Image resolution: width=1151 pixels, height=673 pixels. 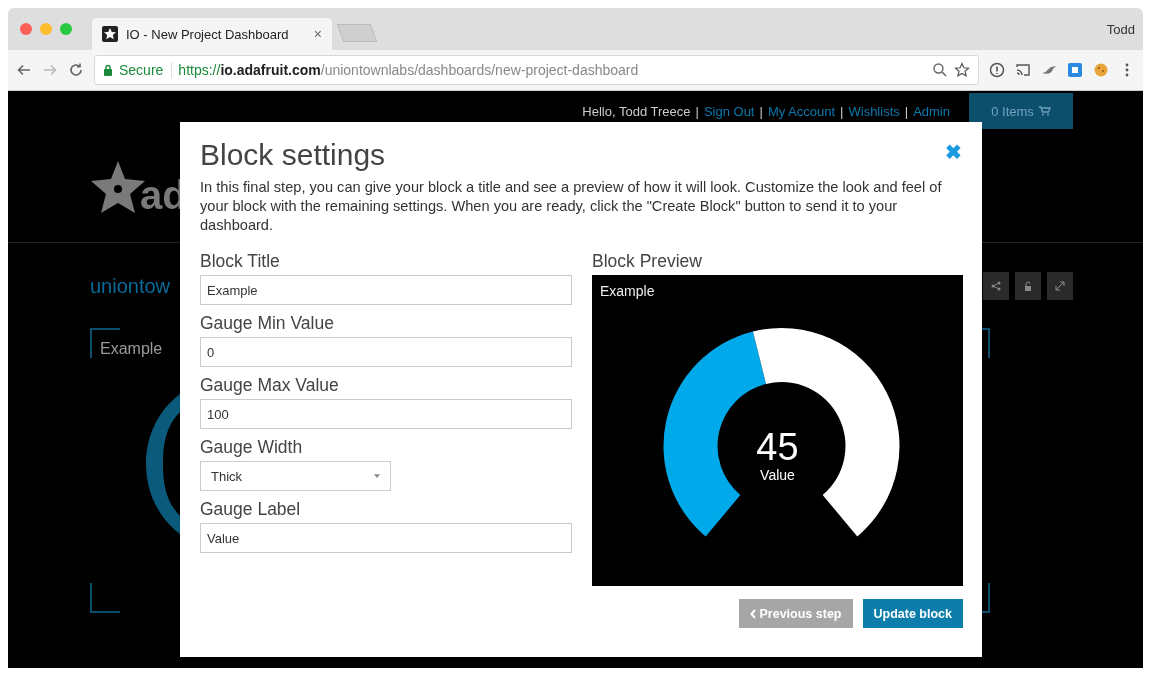 What do you see at coordinates (76, 70) in the screenshot?
I see `reload-icon` at bounding box center [76, 70].